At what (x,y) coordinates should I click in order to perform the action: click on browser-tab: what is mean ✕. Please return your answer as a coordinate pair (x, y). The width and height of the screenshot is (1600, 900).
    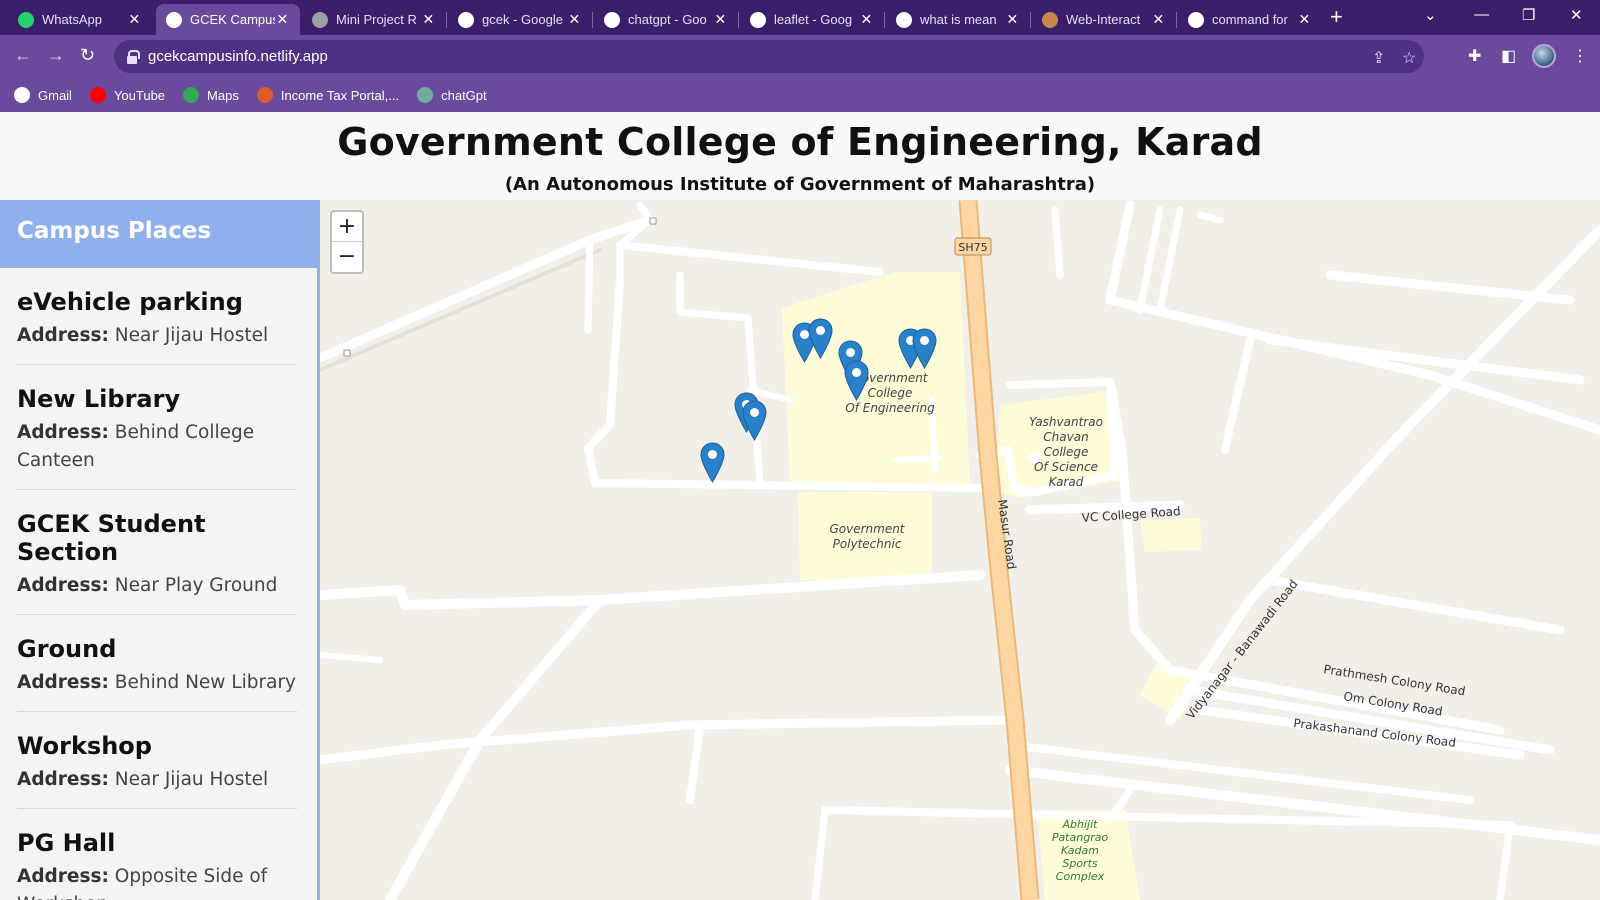
    Looking at the image, I should click on (958, 19).